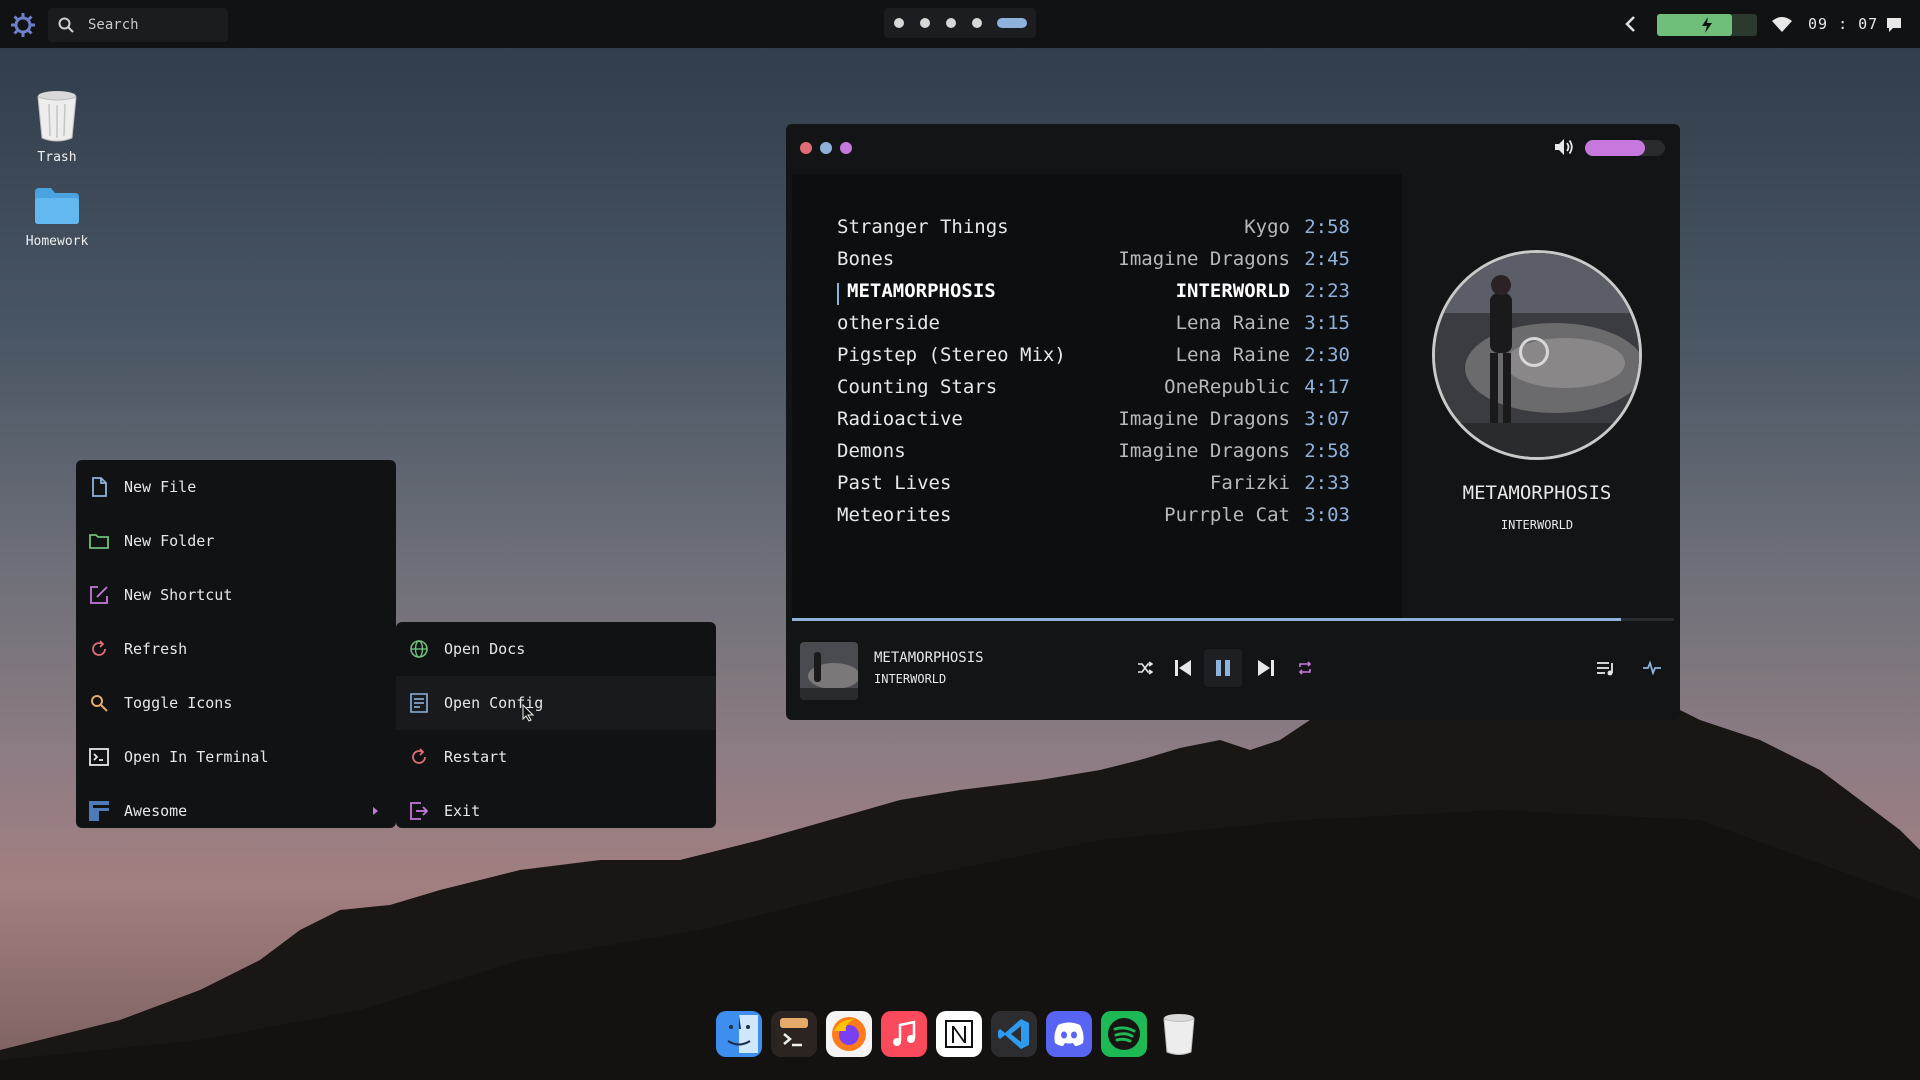 This screenshot has height=1080, width=1920. Describe the element at coordinates (99, 648) in the screenshot. I see `refresh-icon` at that location.